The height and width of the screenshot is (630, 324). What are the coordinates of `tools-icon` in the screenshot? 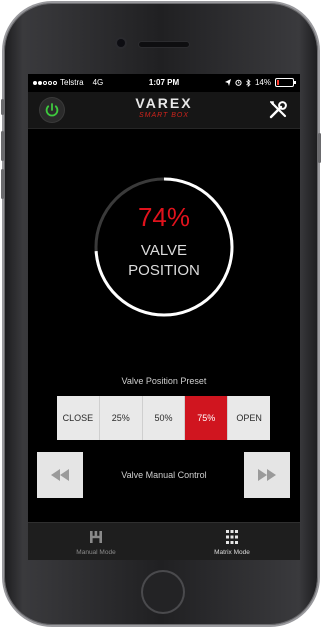 It's located at (278, 110).